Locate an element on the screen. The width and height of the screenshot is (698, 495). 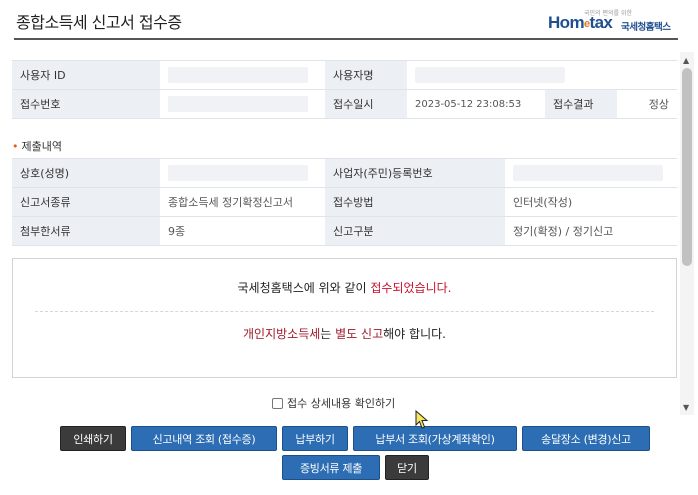
logo-brand-pre: Hom is located at coordinates (566, 22).